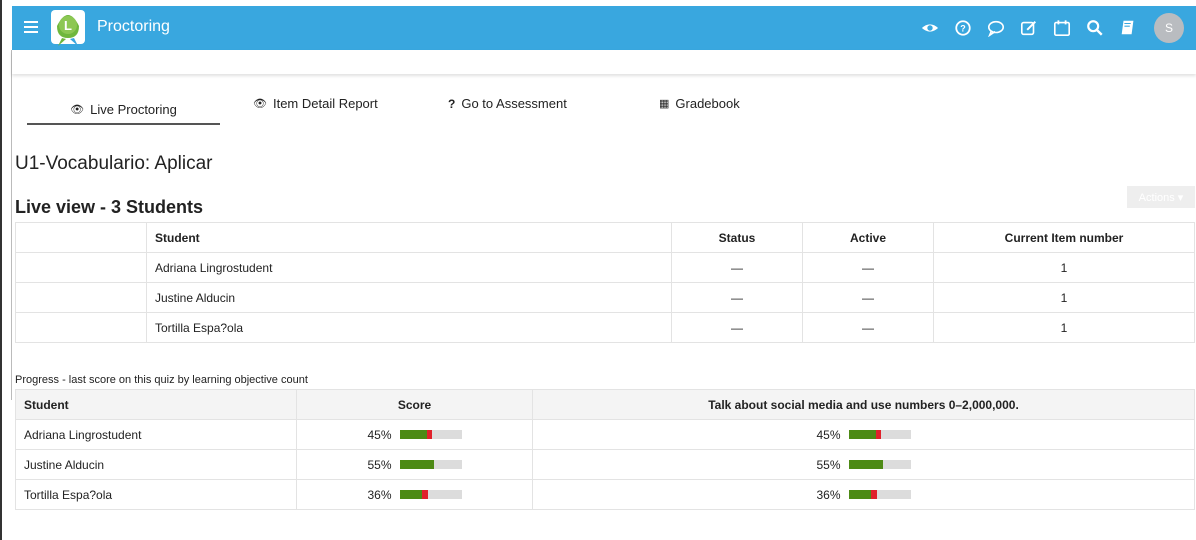 The width and height of the screenshot is (1196, 540). I want to click on score-cell: 36%, so click(414, 494).